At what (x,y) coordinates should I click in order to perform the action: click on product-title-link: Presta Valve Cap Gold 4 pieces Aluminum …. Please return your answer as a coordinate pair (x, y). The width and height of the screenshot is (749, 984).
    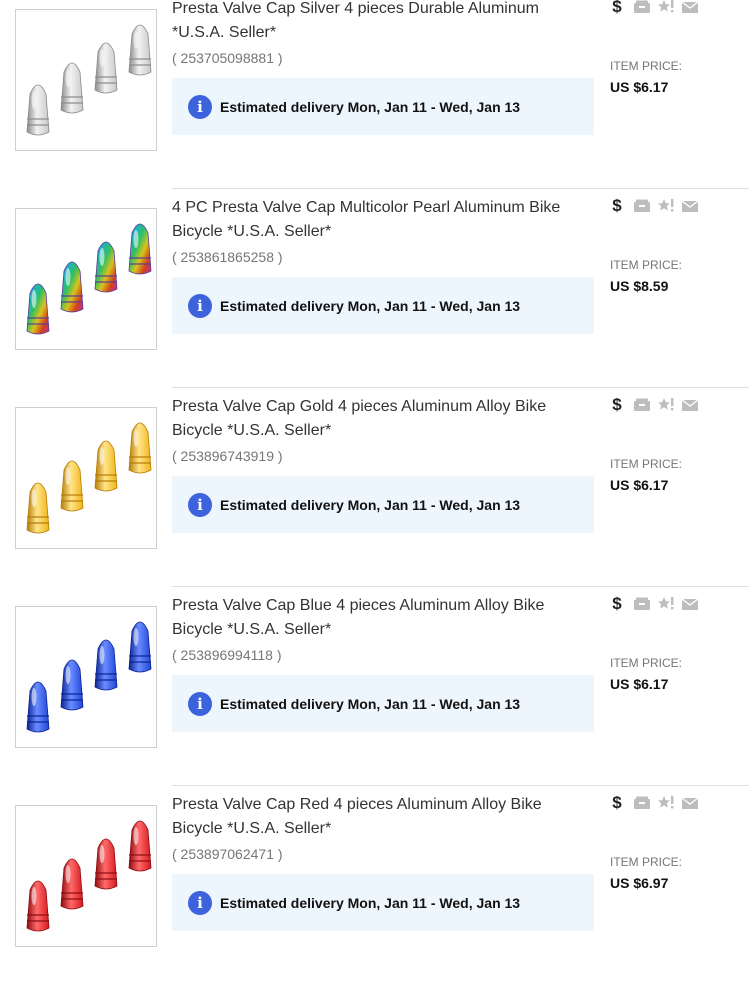
    Looking at the image, I should click on (372, 419).